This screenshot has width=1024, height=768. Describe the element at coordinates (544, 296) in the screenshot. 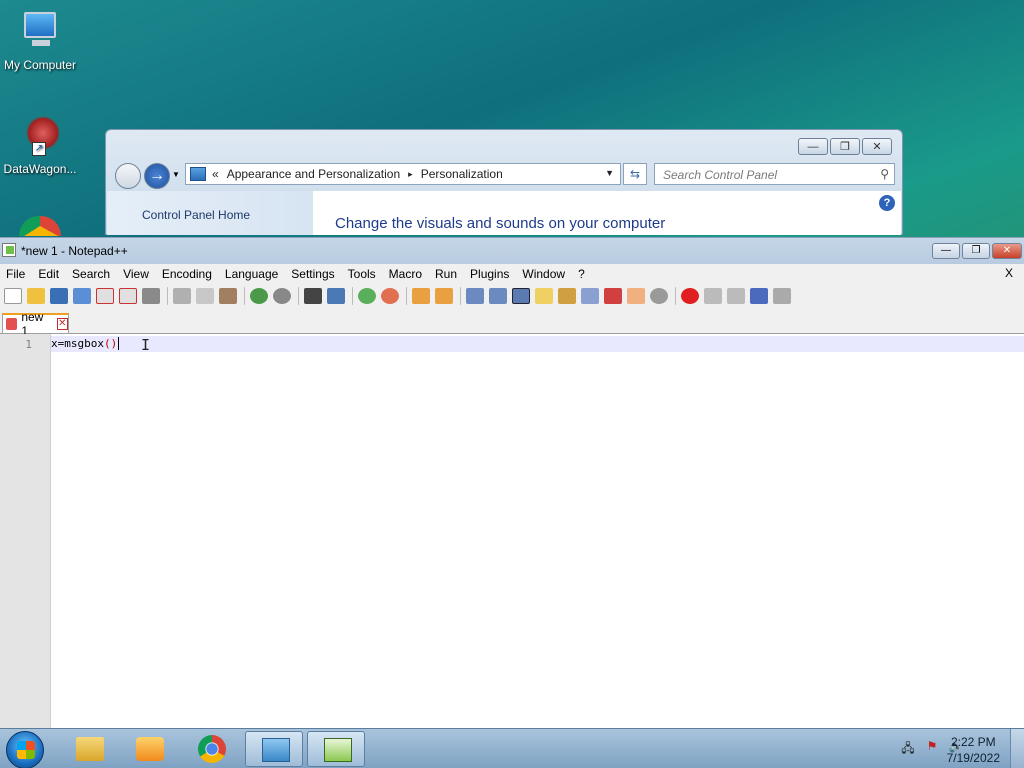

I see `user-defined-language-icon` at that location.